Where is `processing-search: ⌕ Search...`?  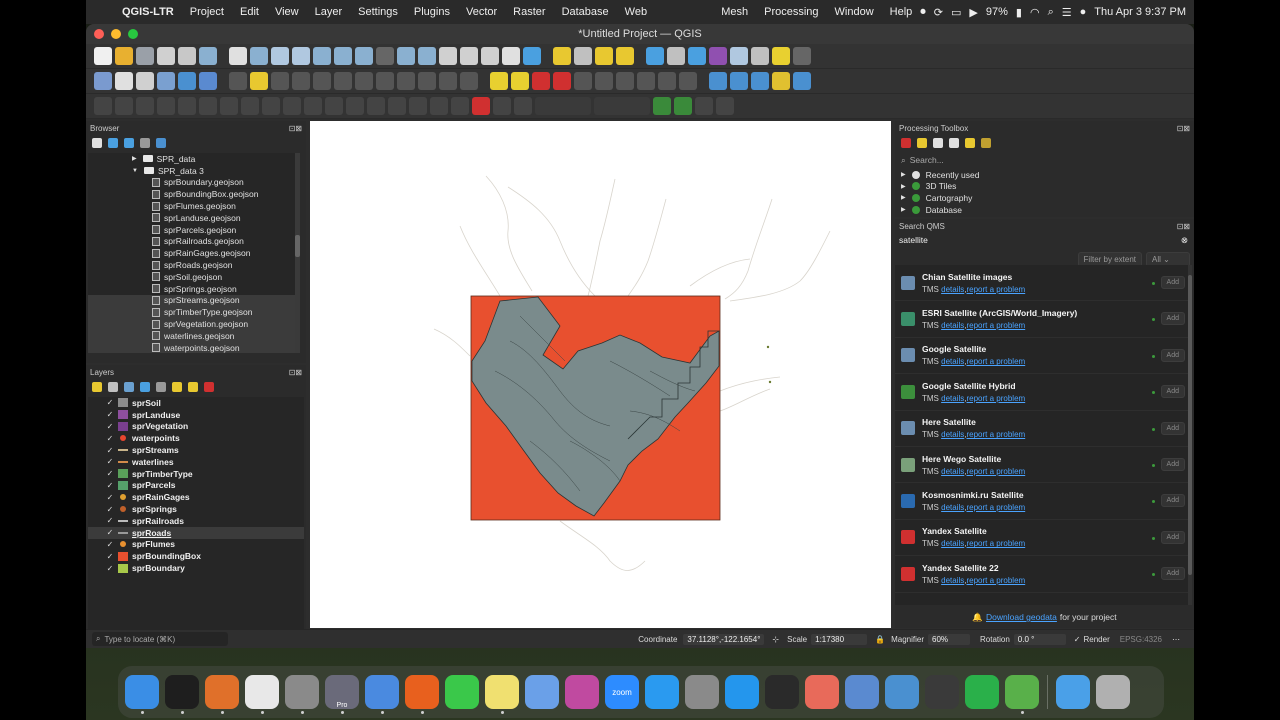 processing-search: ⌕ Search... is located at coordinates (1044, 160).